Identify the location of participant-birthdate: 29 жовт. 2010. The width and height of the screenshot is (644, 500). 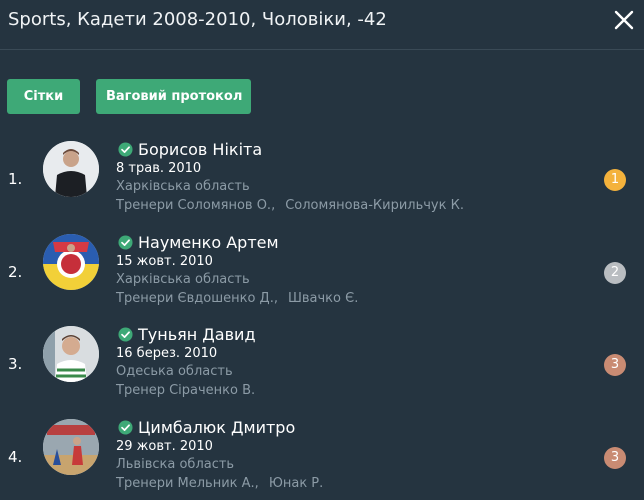
(164, 446).